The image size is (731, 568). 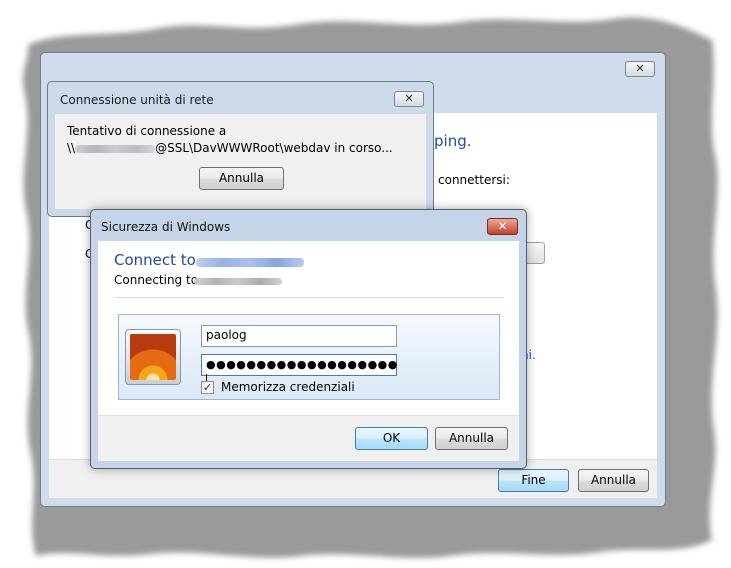 I want to click on flower-icon, so click(x=153, y=357).